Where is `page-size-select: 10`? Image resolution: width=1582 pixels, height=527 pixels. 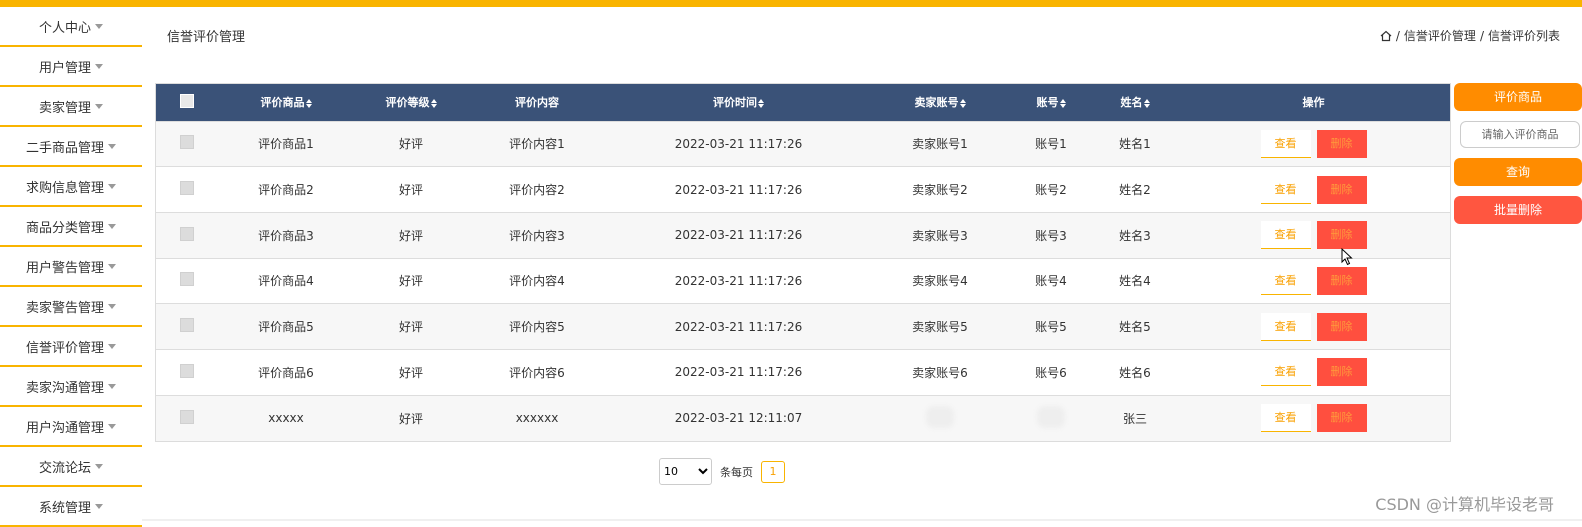 page-size-select: 10 is located at coordinates (685, 471).